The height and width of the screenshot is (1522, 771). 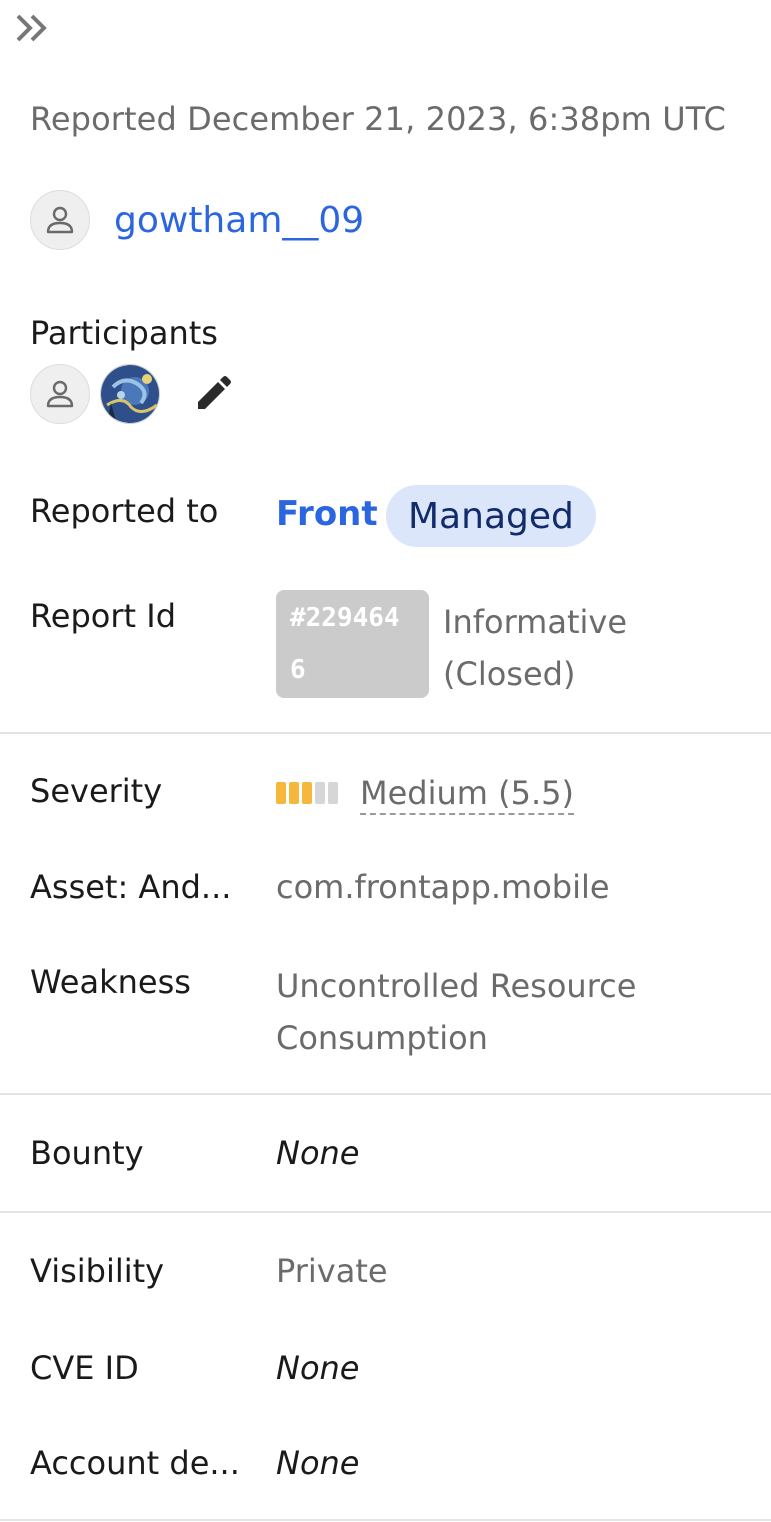 What do you see at coordinates (456, 1012) in the screenshot?
I see `weakness-value: Uncontrolled Resource Consumption` at bounding box center [456, 1012].